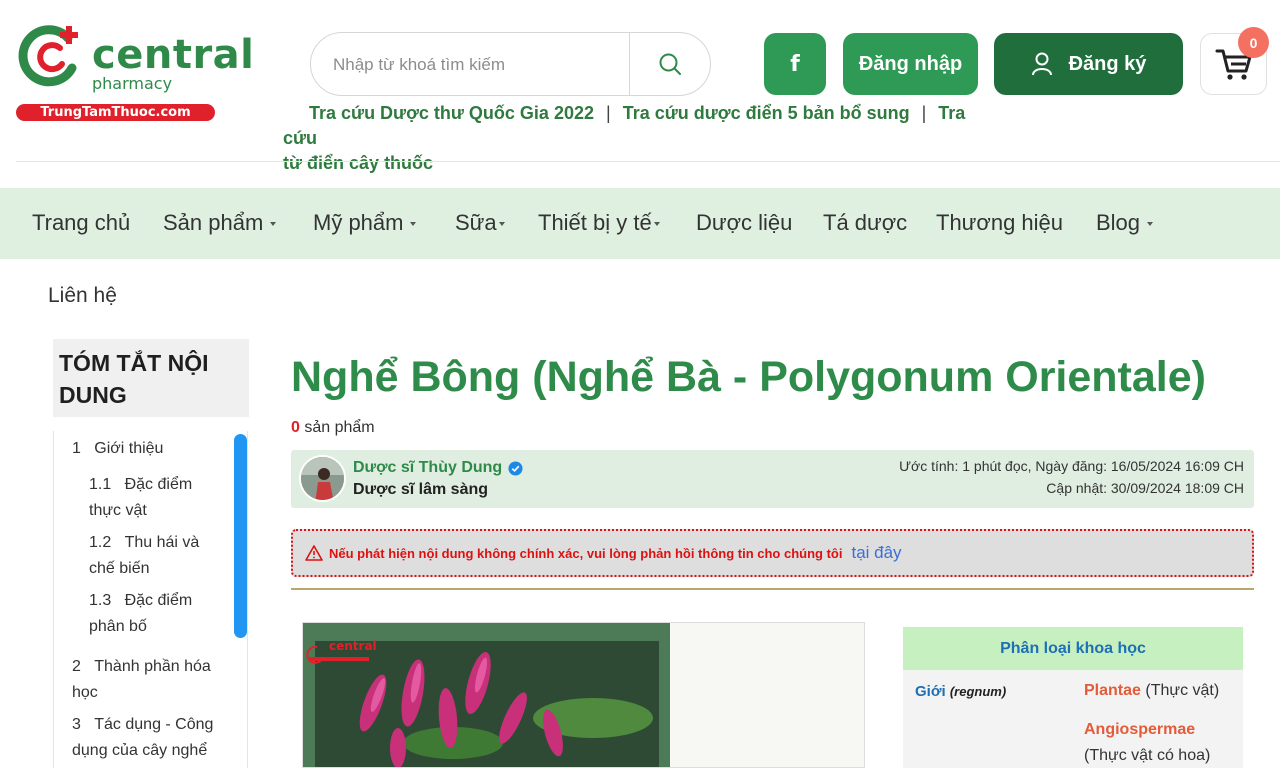 The width and height of the screenshot is (1280, 769). I want to click on facebook-button: f, so click(795, 64).